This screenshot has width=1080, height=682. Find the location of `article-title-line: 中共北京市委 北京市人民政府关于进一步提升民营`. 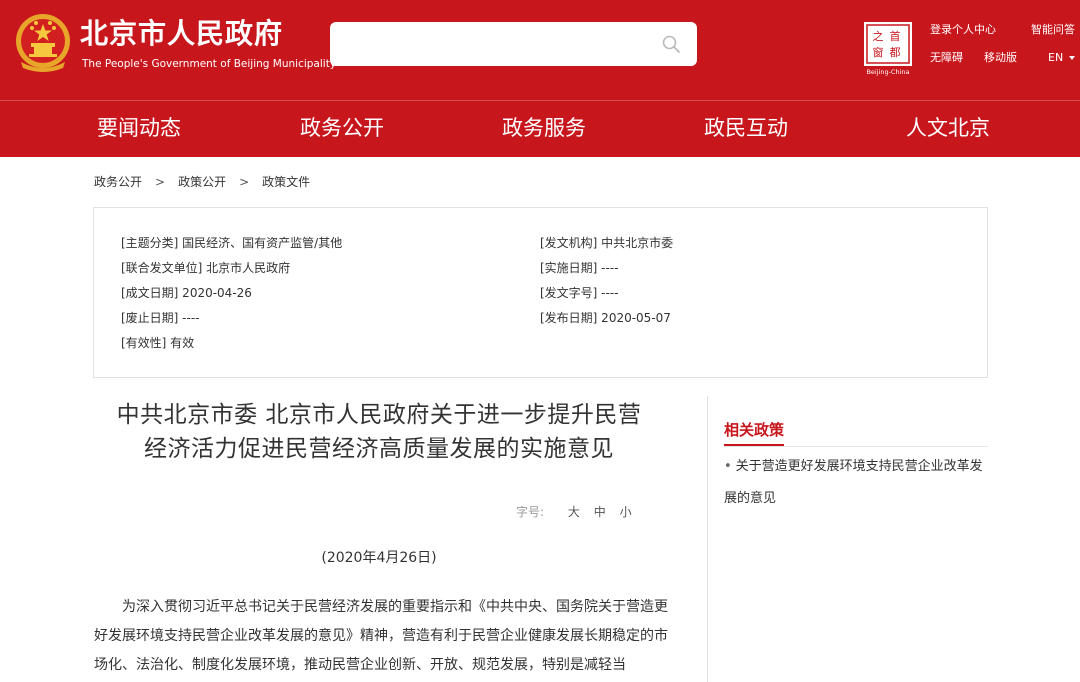

article-title-line: 中共北京市委 北京市人民政府关于进一步提升民营 is located at coordinates (379, 415).